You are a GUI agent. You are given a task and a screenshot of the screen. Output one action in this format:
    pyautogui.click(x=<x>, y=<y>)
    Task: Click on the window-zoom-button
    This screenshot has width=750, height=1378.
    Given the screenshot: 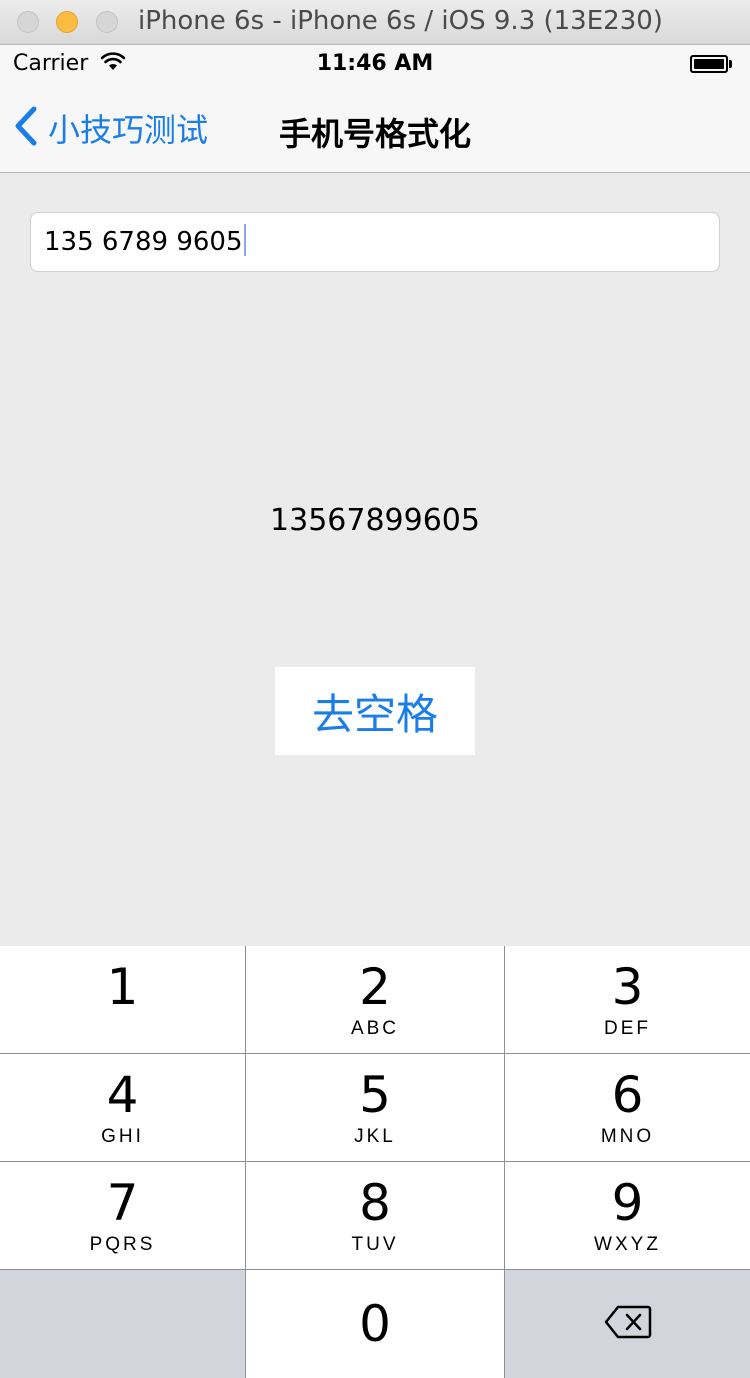 What is the action you would take?
    pyautogui.click(x=107, y=22)
    